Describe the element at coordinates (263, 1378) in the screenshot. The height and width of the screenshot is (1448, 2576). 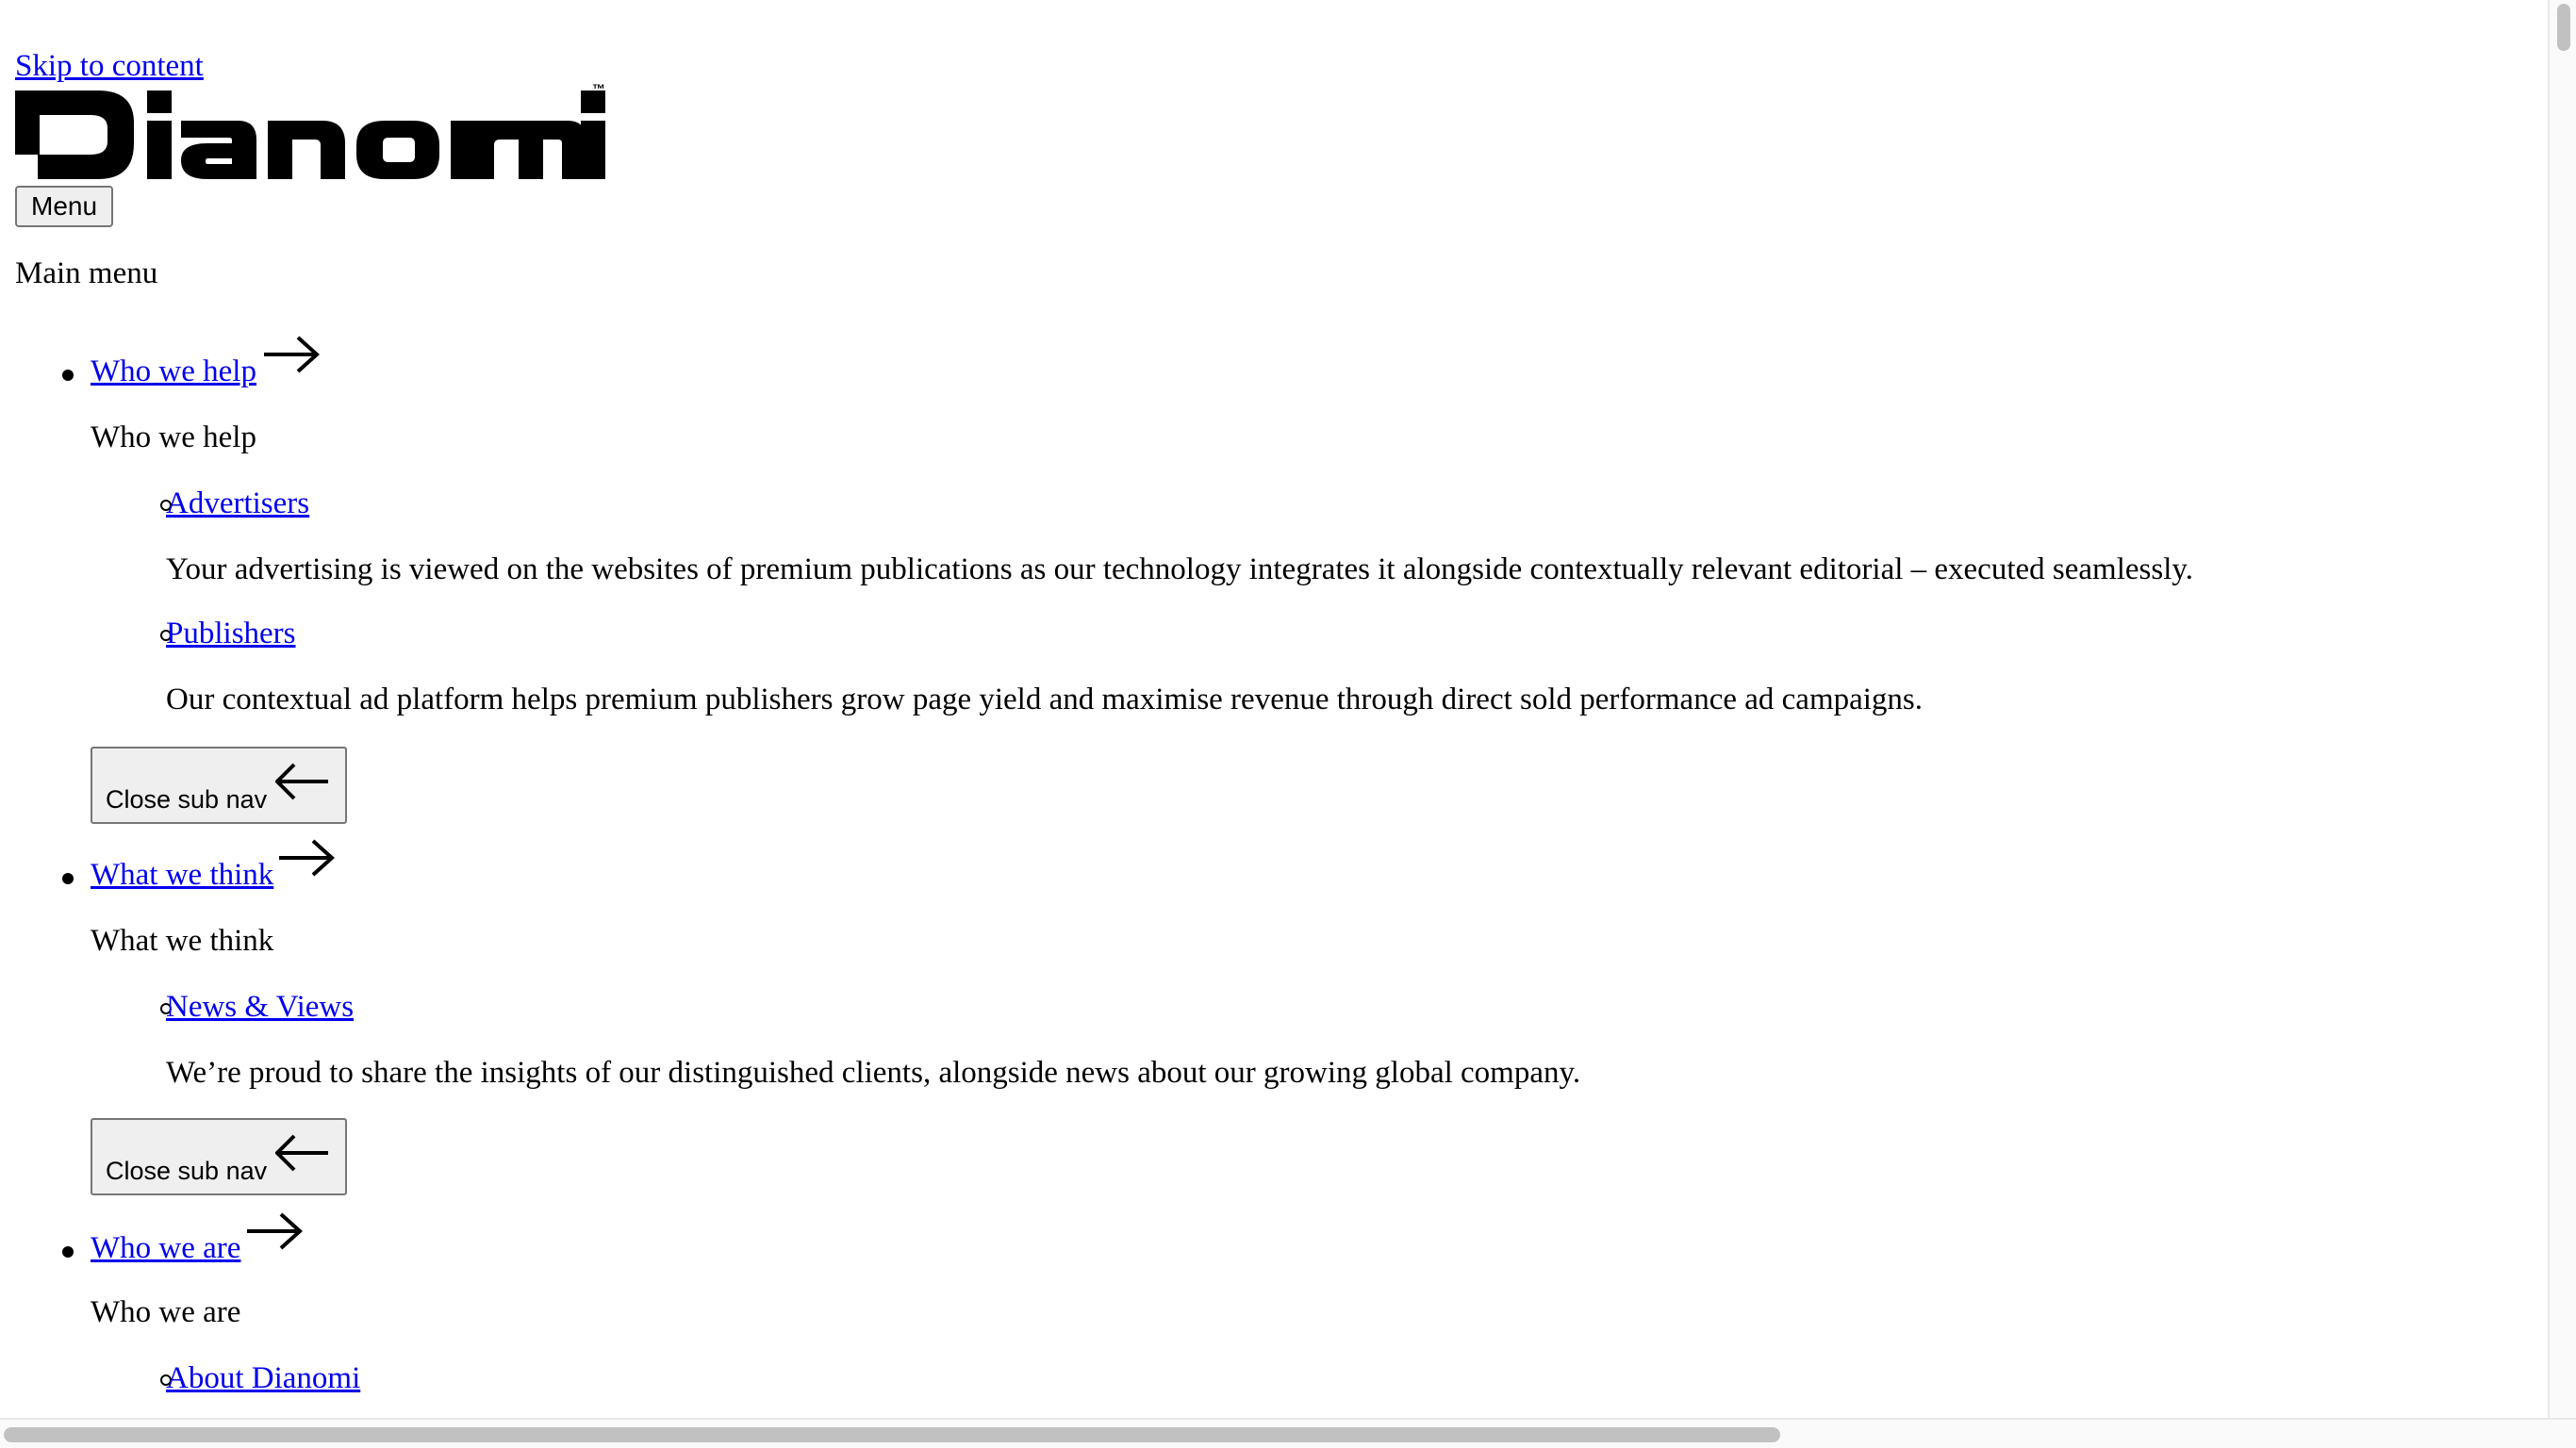
I see `about-dianomi-link: About Dianomi` at that location.